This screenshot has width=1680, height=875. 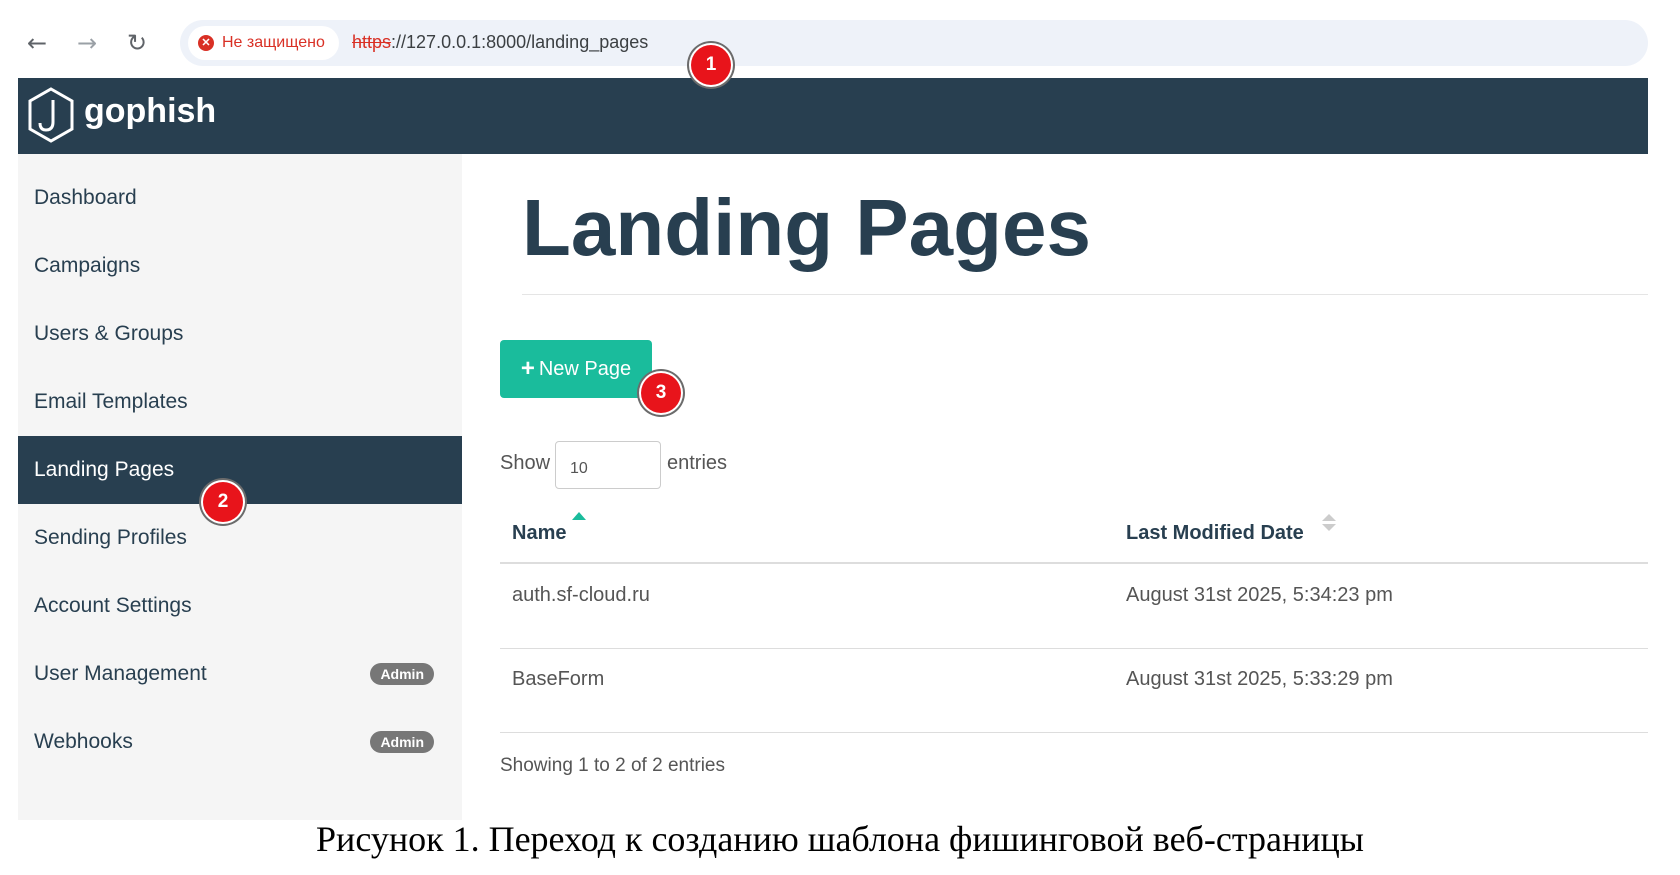 I want to click on new-page-label: New Page, so click(x=585, y=368).